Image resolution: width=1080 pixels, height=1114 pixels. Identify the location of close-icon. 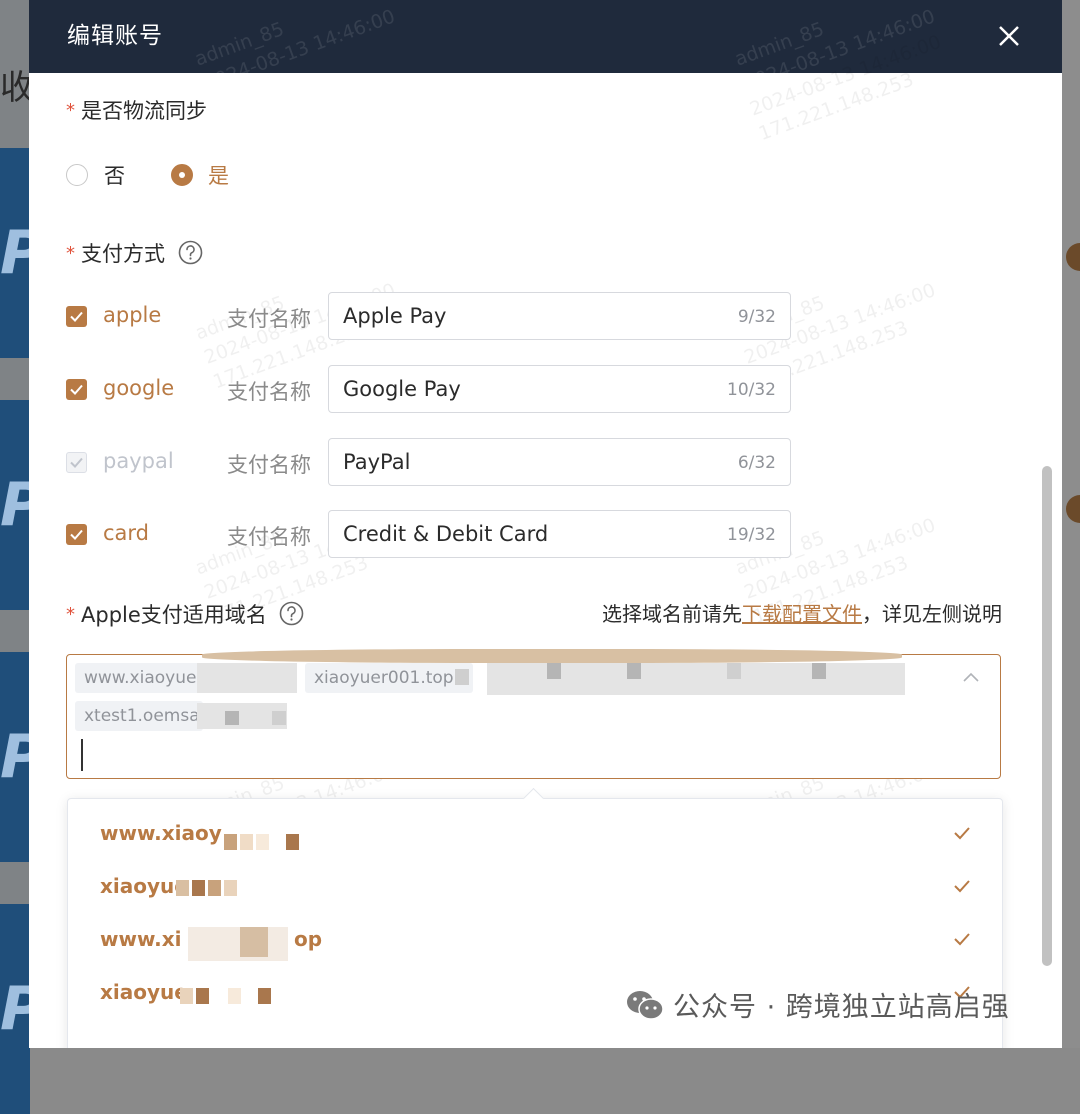
(1009, 36).